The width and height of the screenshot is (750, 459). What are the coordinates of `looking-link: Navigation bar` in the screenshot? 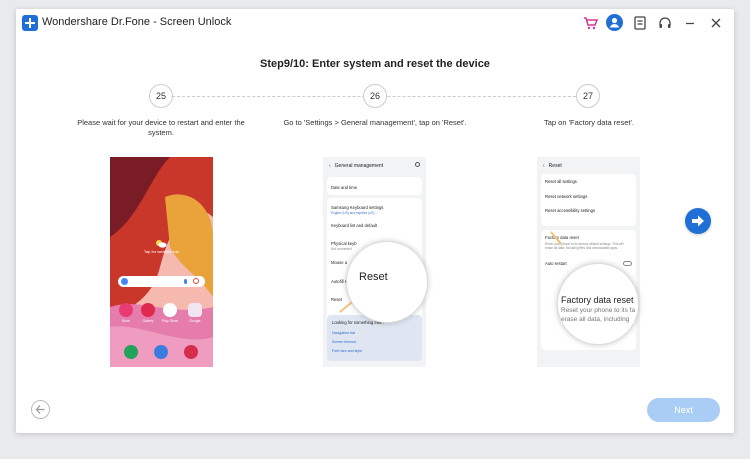 It's located at (344, 333).